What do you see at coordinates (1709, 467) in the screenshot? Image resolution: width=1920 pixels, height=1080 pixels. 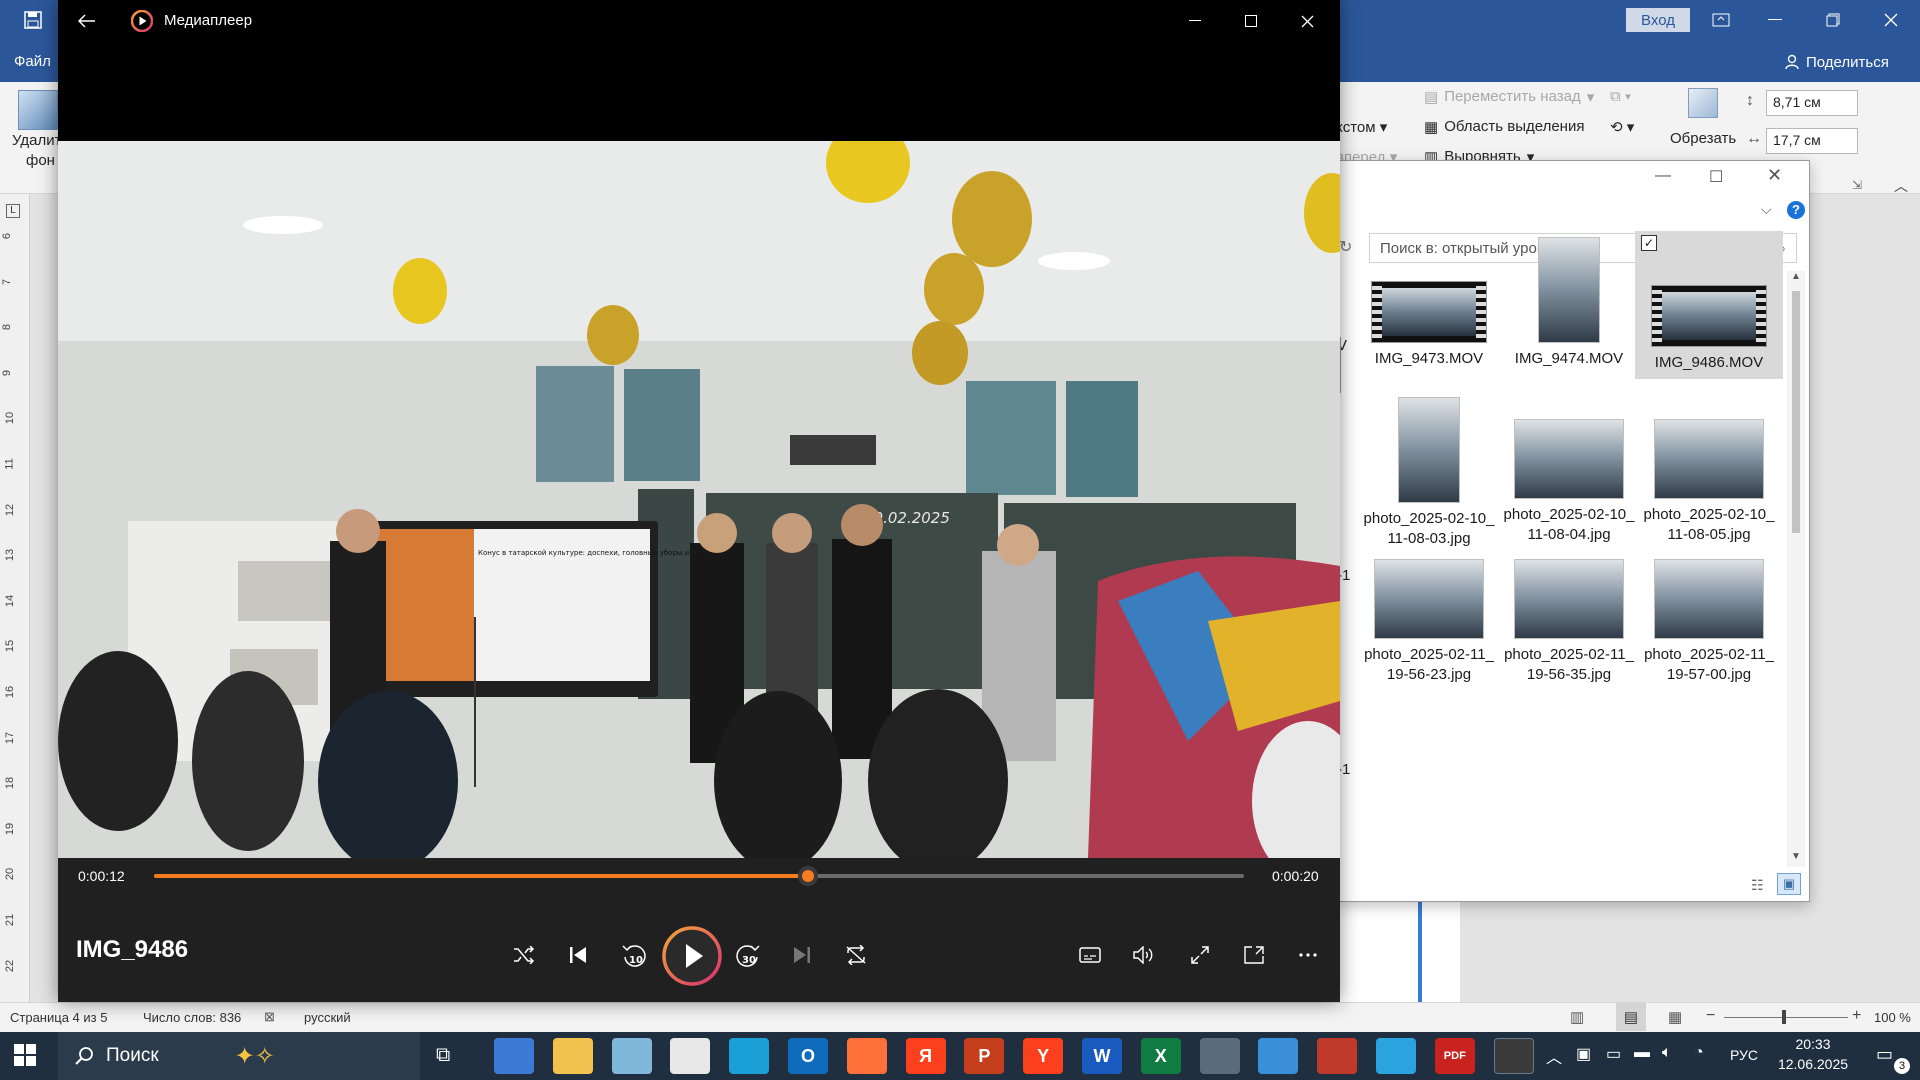 I see `file-item: photo_2025-02-10_11-08-05.jpg` at bounding box center [1709, 467].